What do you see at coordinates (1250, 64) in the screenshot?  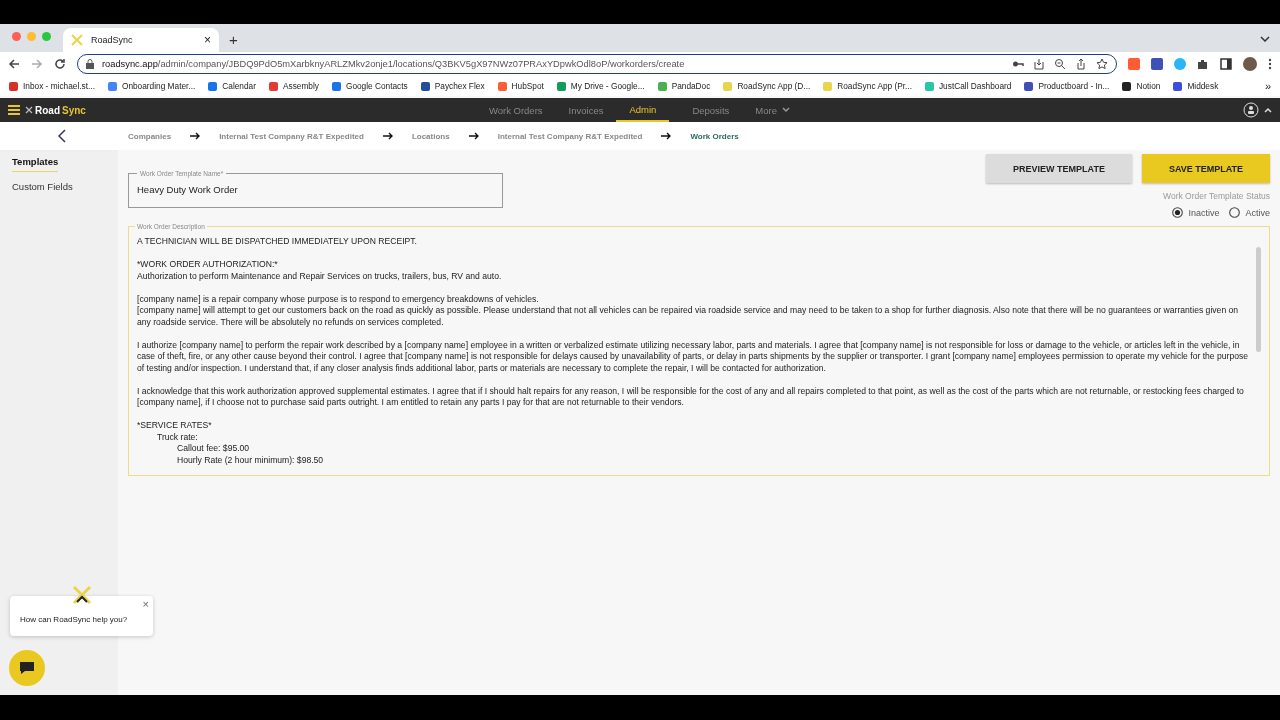 I see `avatar-icon` at bounding box center [1250, 64].